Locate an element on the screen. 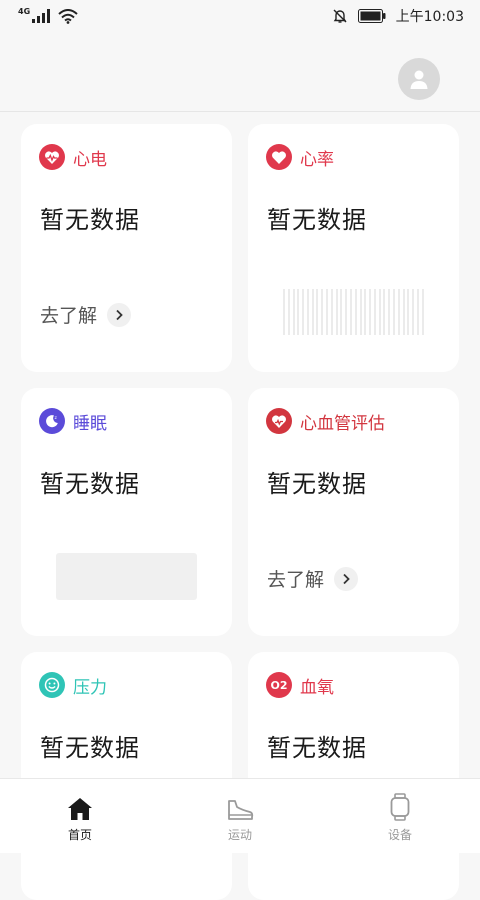 The width and height of the screenshot is (480, 900). card-title: 心血管评估 is located at coordinates (325, 421).